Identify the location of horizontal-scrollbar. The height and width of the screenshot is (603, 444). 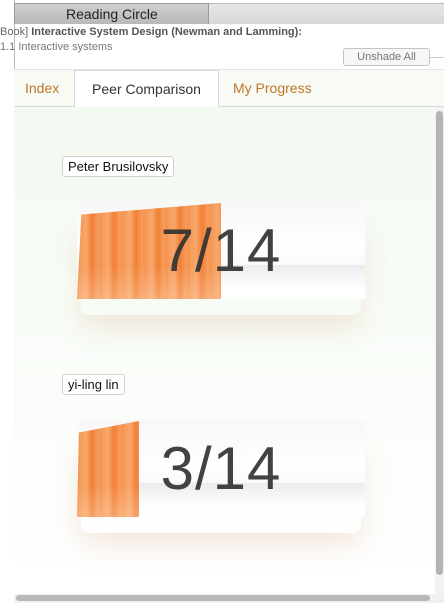
(229, 598).